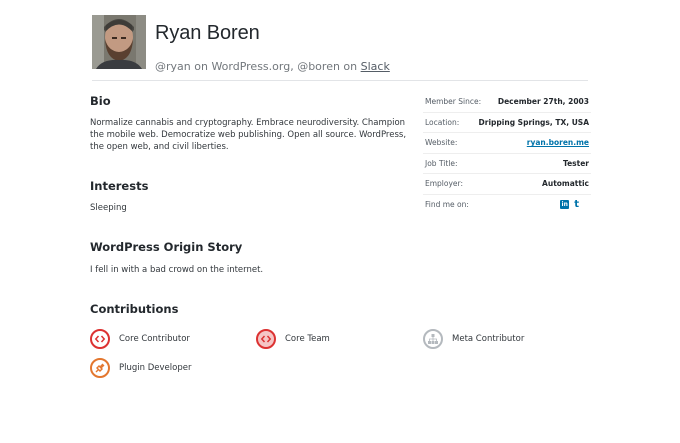 The width and height of the screenshot is (680, 443). Describe the element at coordinates (442, 122) in the screenshot. I see `meta-label: Location:` at that location.